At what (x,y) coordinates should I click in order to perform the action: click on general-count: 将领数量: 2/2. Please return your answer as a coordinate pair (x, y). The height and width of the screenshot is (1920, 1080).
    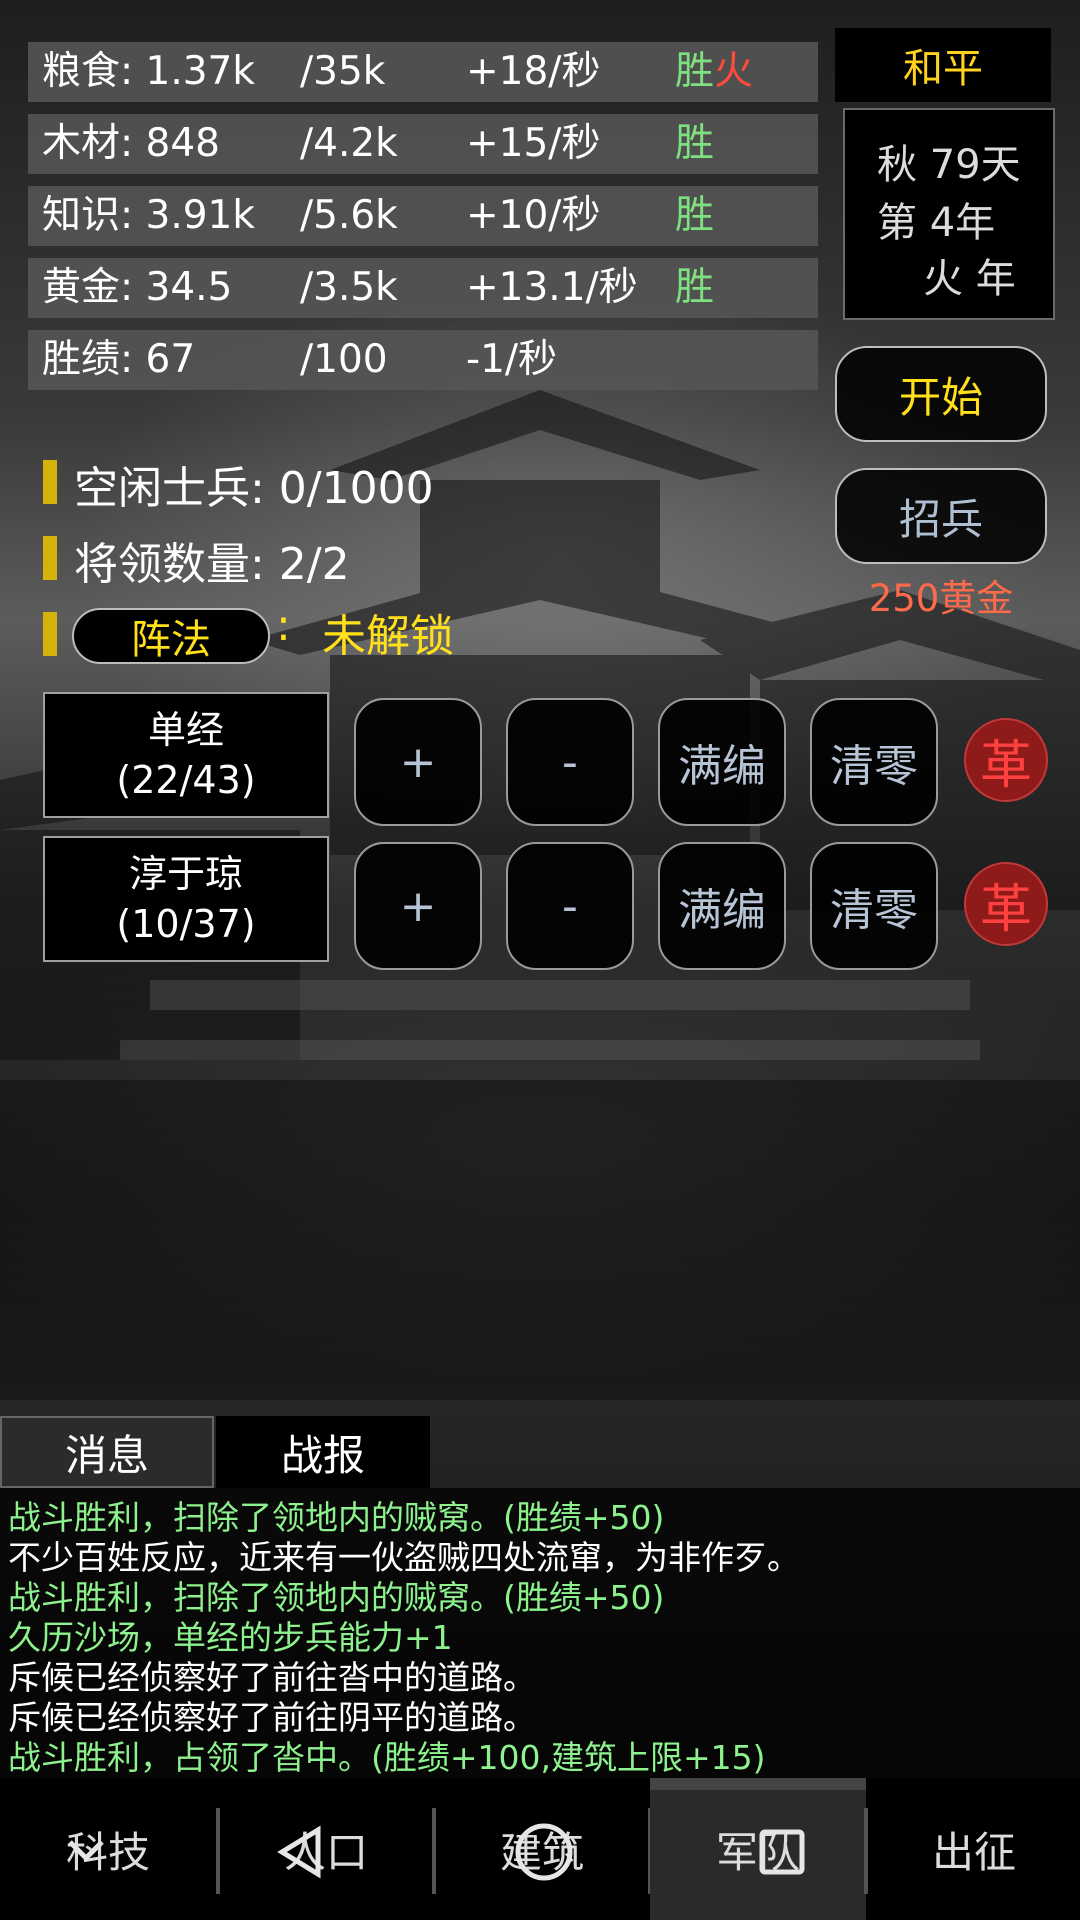
    Looking at the image, I should click on (212, 564).